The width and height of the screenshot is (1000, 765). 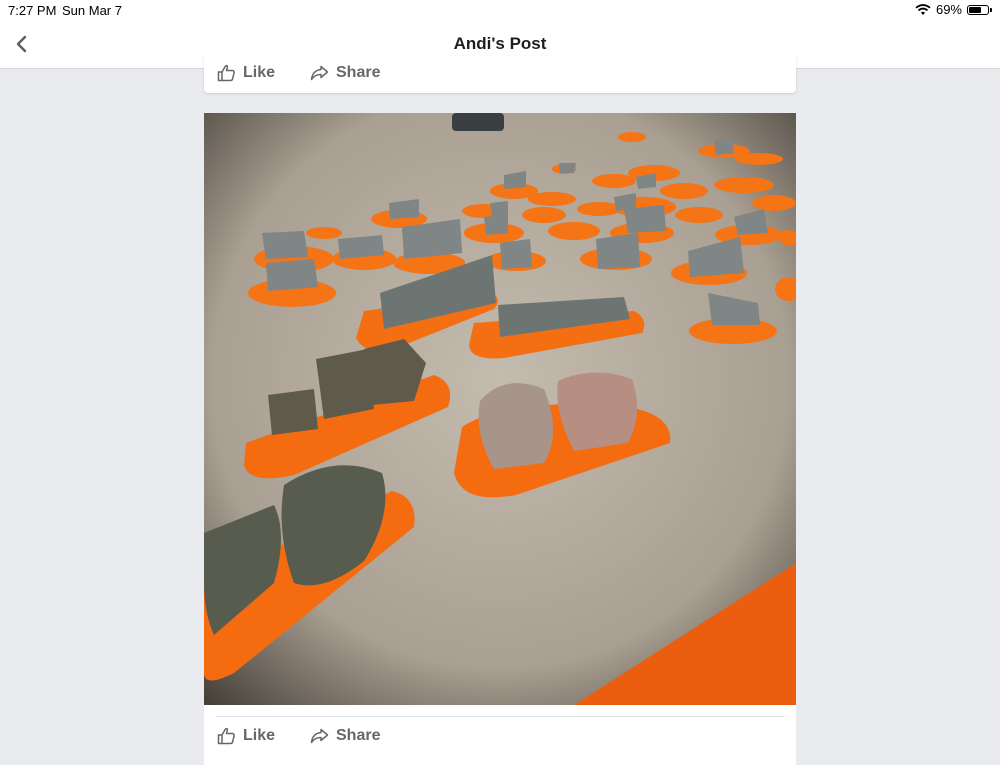 What do you see at coordinates (500, 43) in the screenshot?
I see `page-title: Andi's Post` at bounding box center [500, 43].